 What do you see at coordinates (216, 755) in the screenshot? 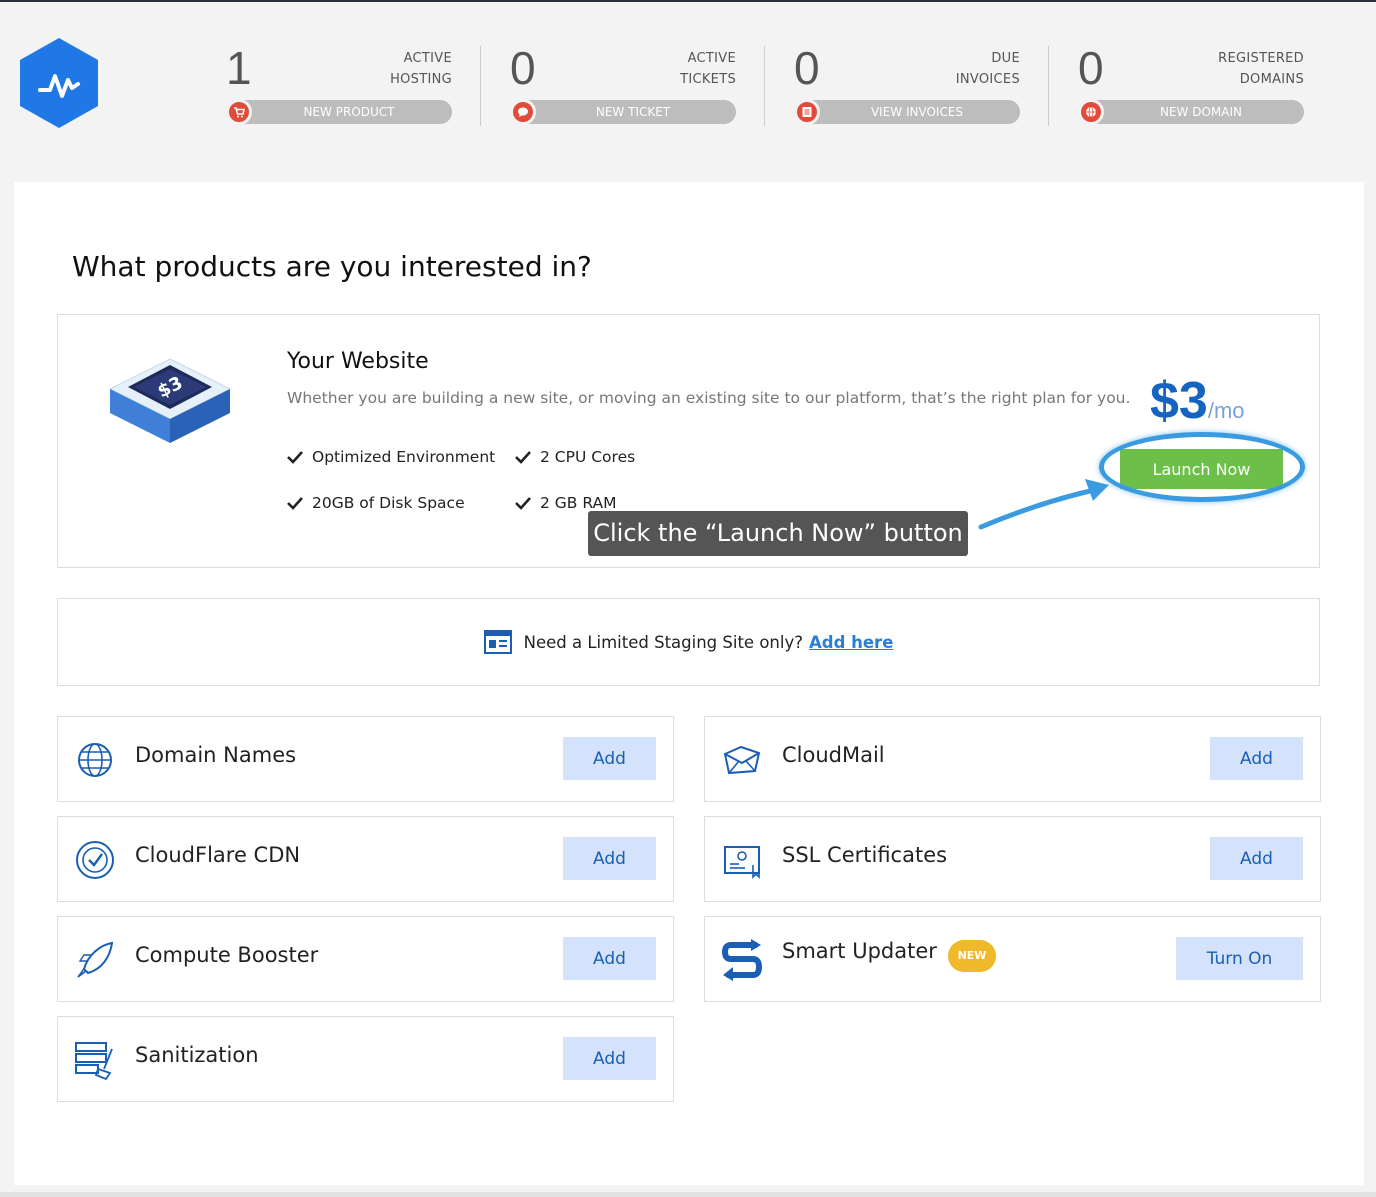
I see `product-name: Domain Names` at bounding box center [216, 755].